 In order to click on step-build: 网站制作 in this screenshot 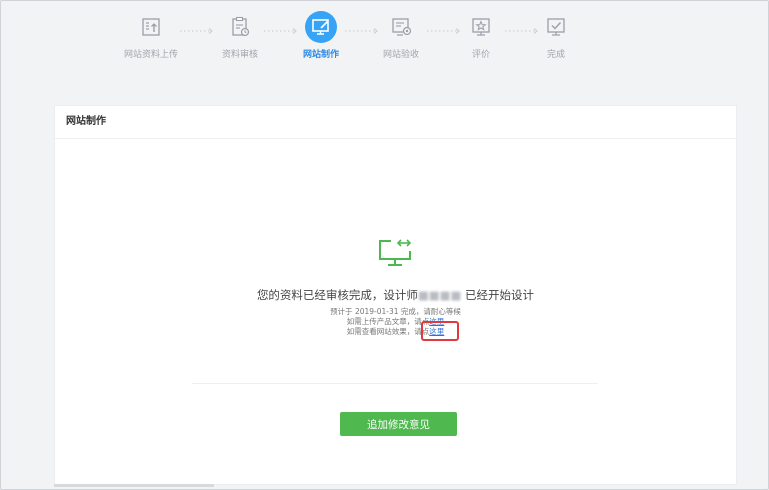, I will do `click(321, 35)`.